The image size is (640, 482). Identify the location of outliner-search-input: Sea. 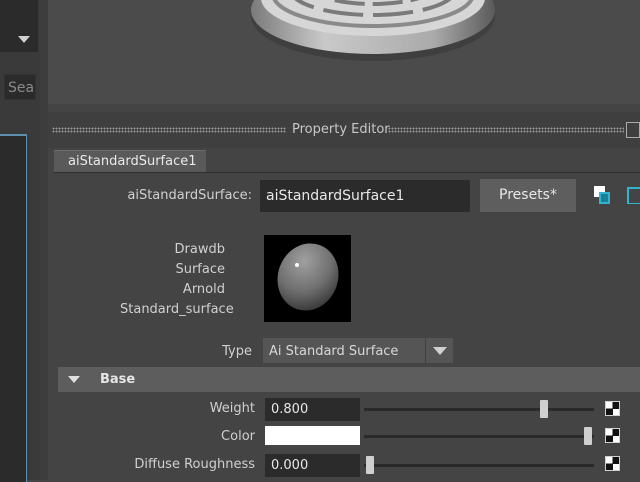
(20, 87).